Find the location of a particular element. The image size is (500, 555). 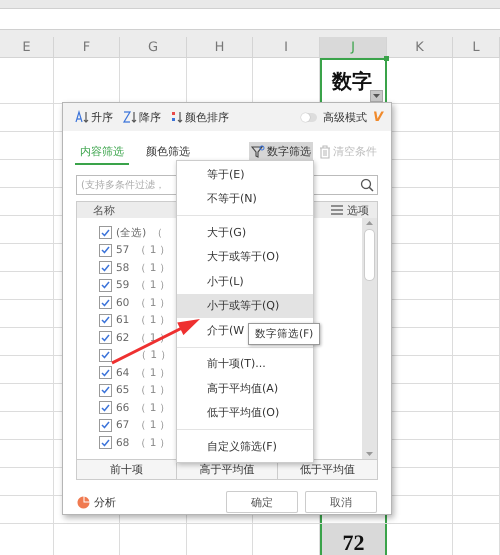

item-label: 66 is located at coordinates (123, 408).